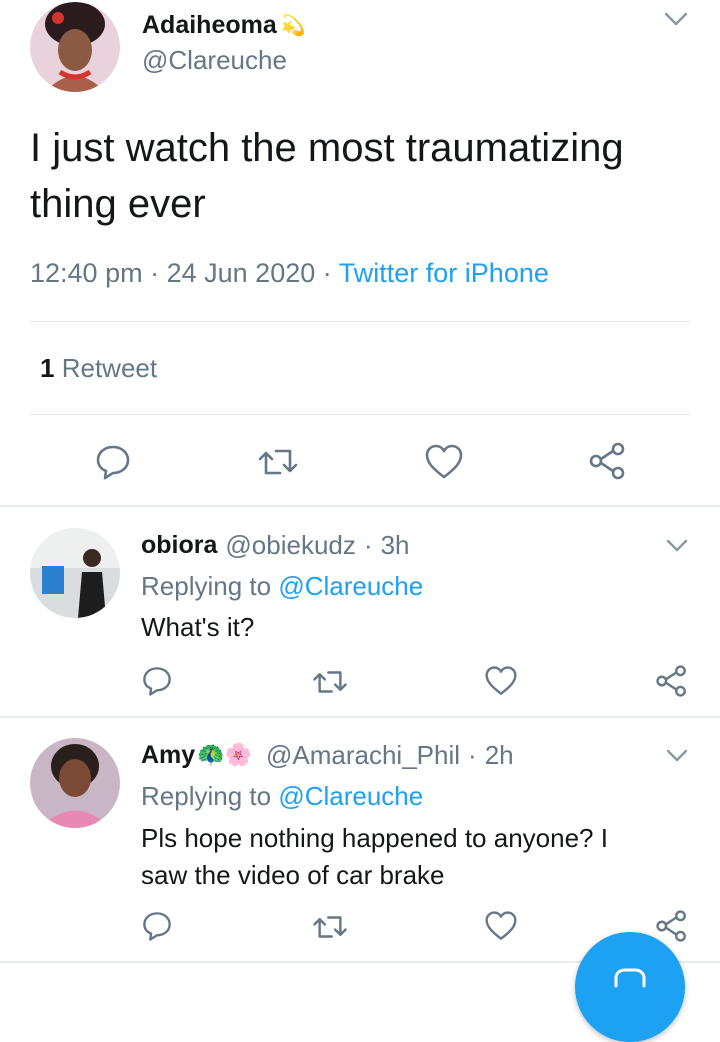  I want to click on compose-button, so click(630, 987).